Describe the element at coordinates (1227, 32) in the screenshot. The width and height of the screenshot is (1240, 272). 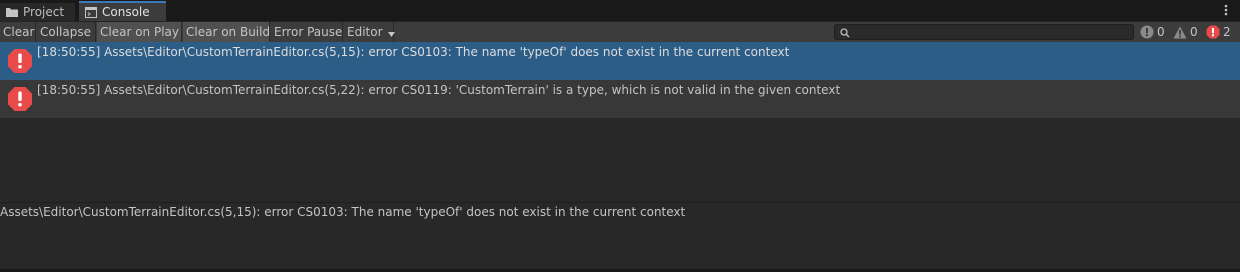
I see `error-count: 2` at that location.